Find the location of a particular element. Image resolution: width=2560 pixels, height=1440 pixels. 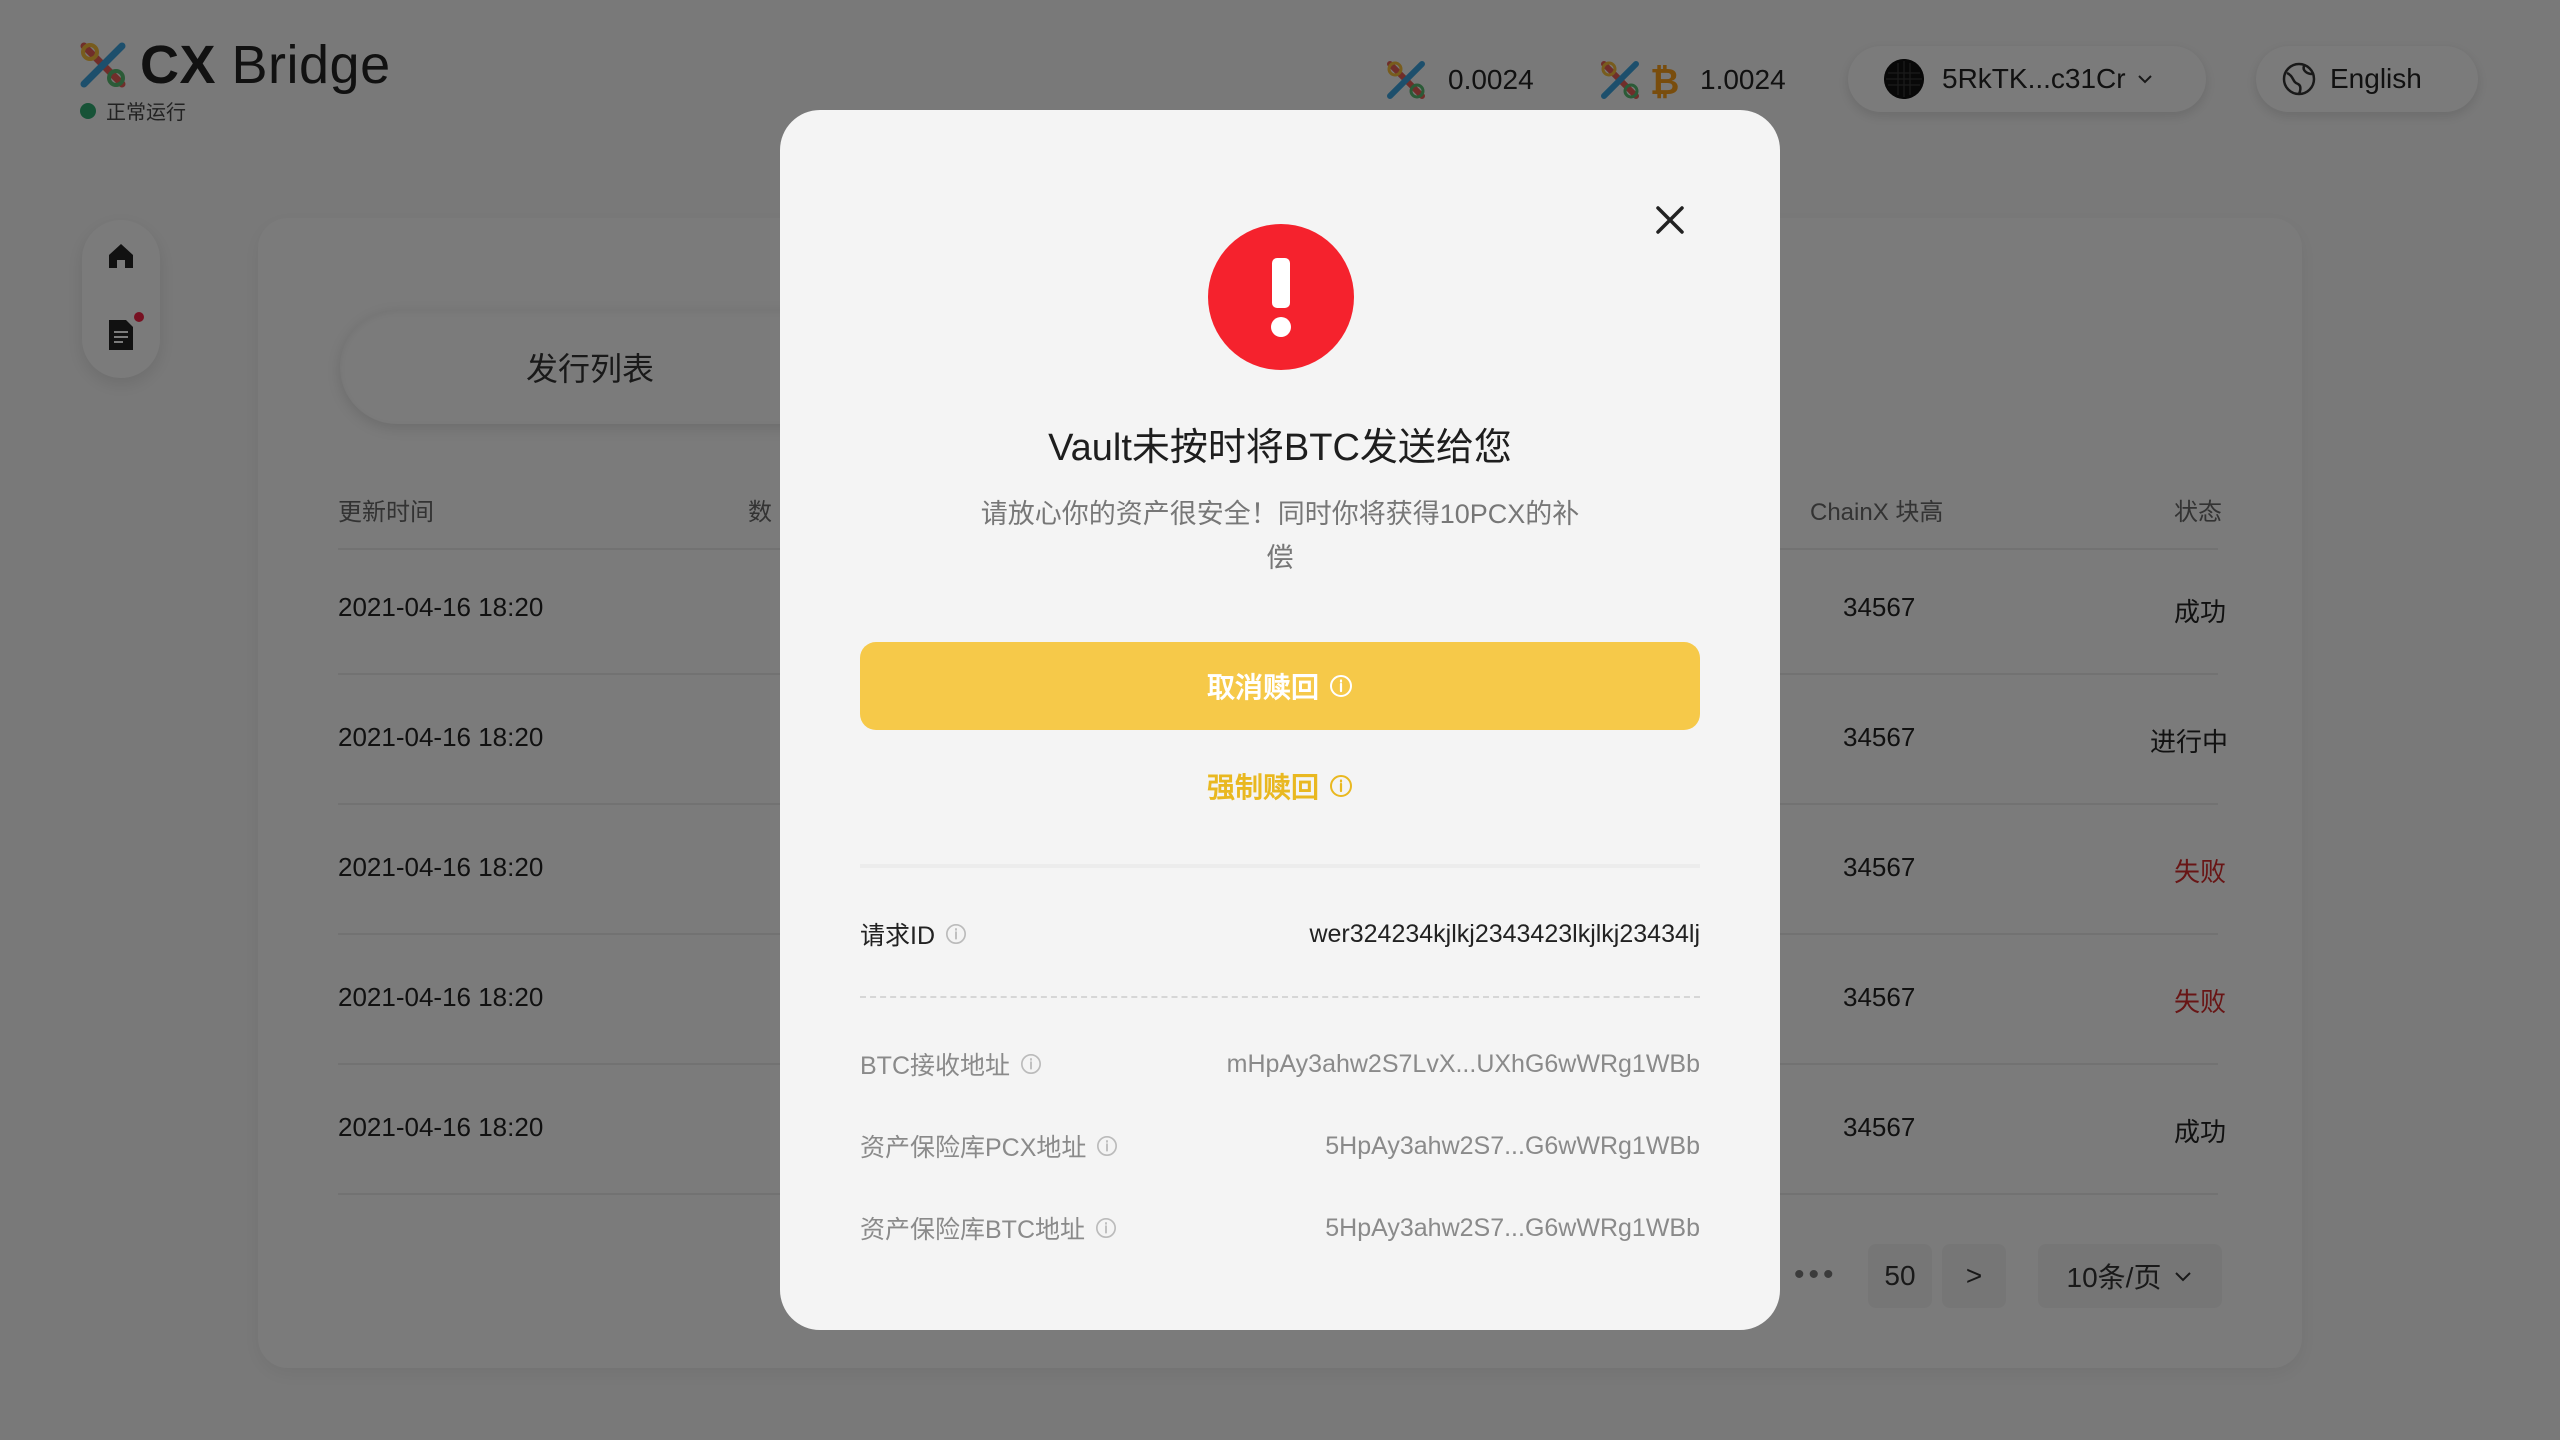

vault-btc-address-value: 5HpAy3ahw2S7...G6wWRg1WBb is located at coordinates (1512, 1227).